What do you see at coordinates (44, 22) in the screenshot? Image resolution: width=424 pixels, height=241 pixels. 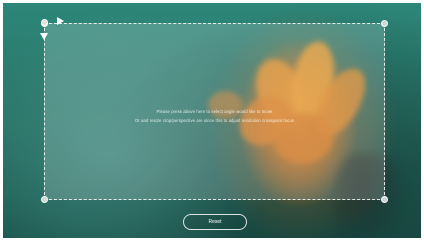 I see `origin-handle` at bounding box center [44, 22].